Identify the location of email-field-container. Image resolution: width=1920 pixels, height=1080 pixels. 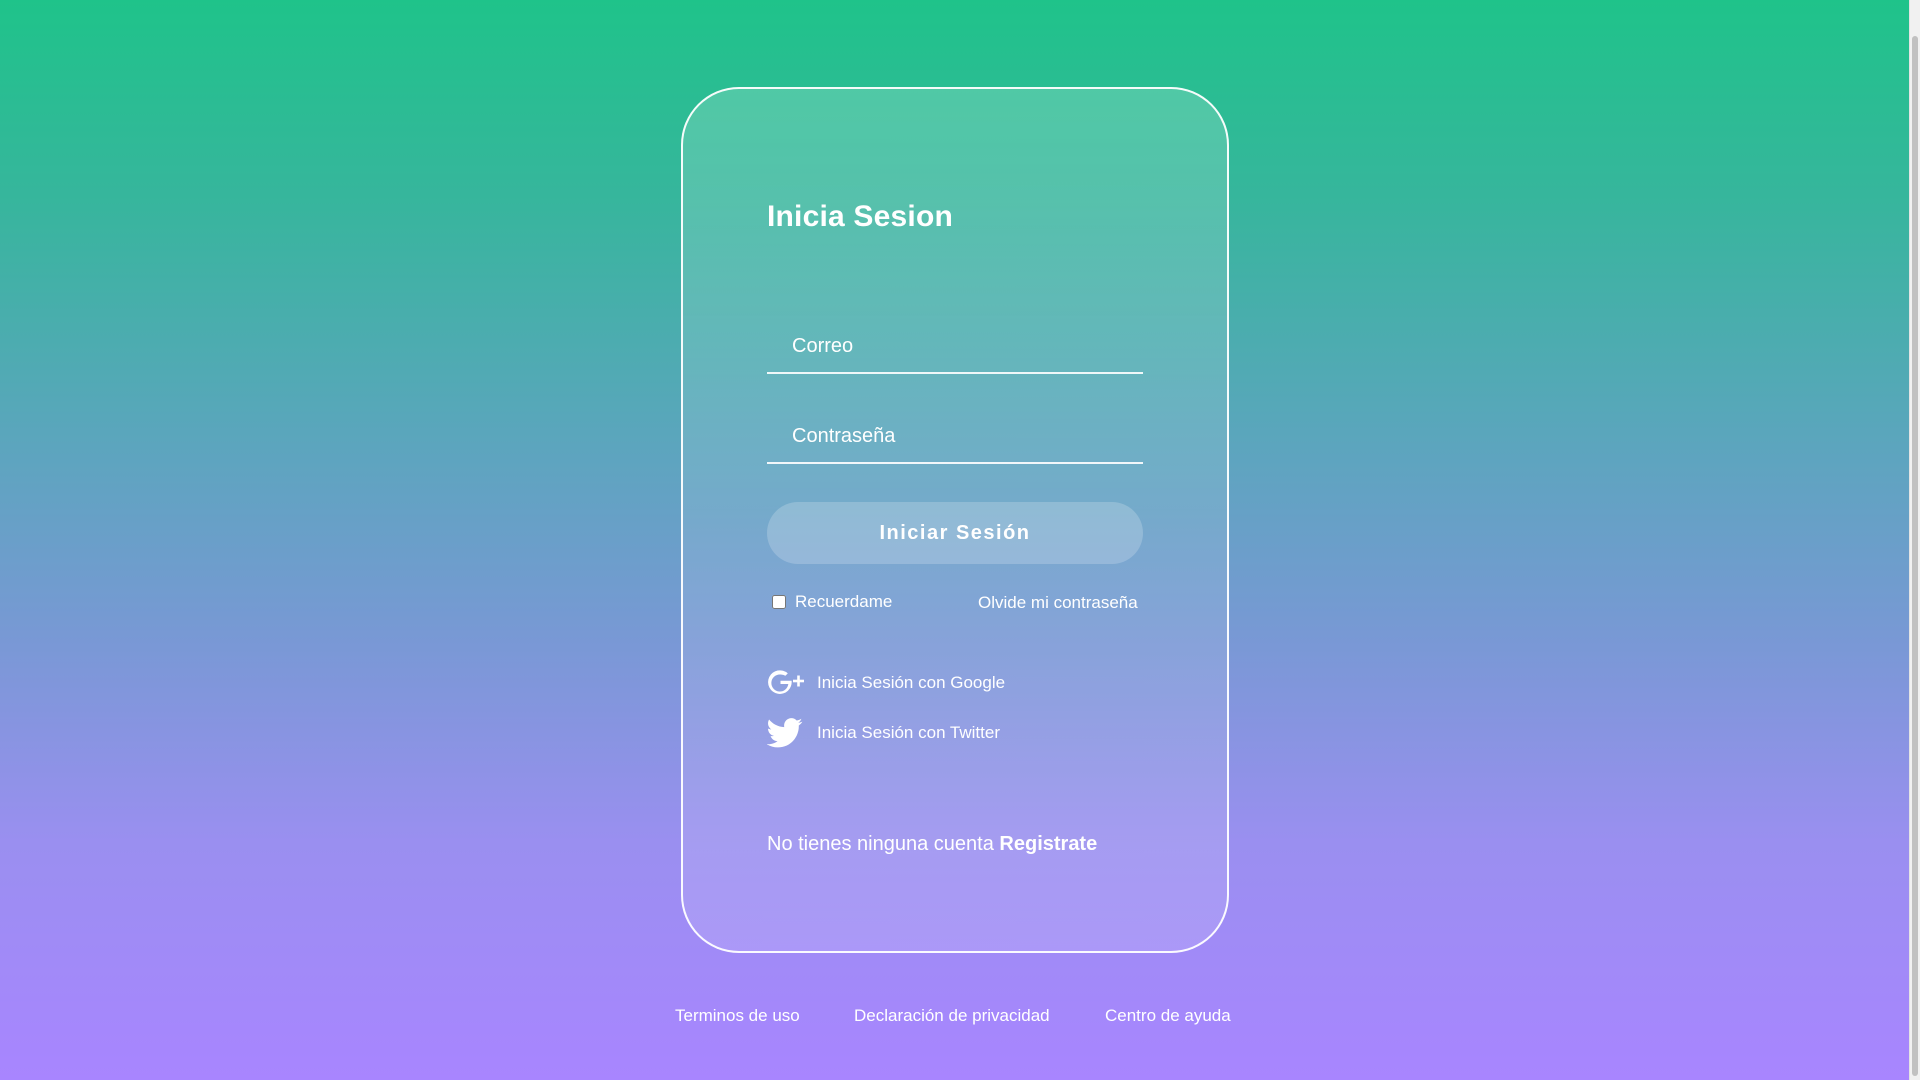
(955, 347).